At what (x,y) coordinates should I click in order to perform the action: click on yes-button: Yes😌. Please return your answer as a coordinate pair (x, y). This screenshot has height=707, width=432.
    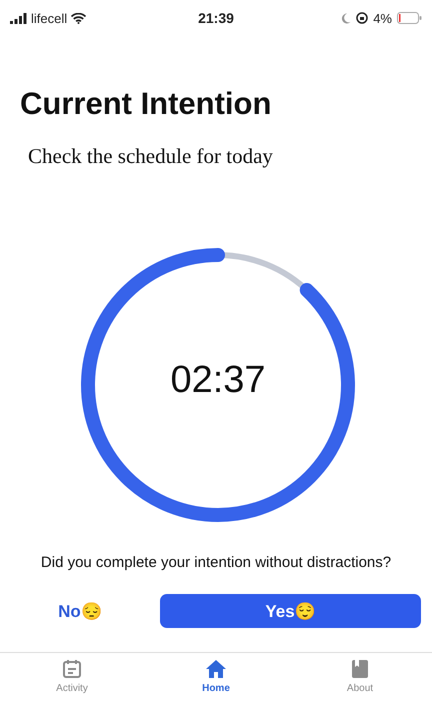
    Looking at the image, I should click on (290, 611).